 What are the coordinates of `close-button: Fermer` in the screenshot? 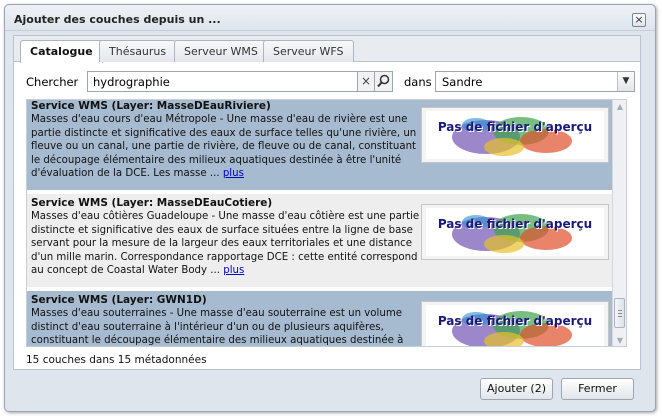 It's located at (597, 389).